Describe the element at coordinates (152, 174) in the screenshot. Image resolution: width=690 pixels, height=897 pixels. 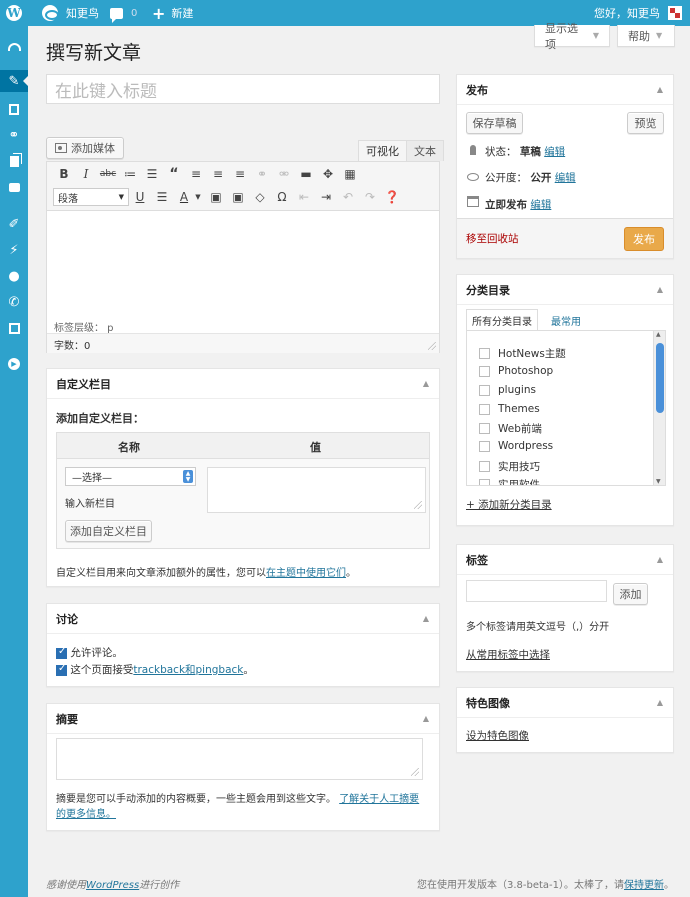
I see `numbered-list-icon: ☰` at that location.